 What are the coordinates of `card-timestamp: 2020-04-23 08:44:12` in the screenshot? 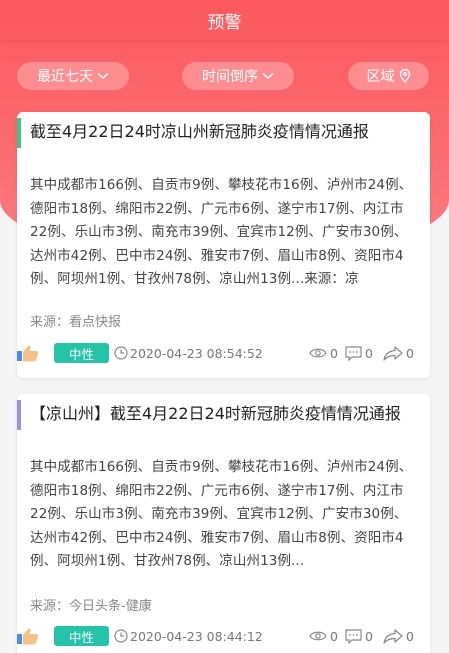 It's located at (196, 636).